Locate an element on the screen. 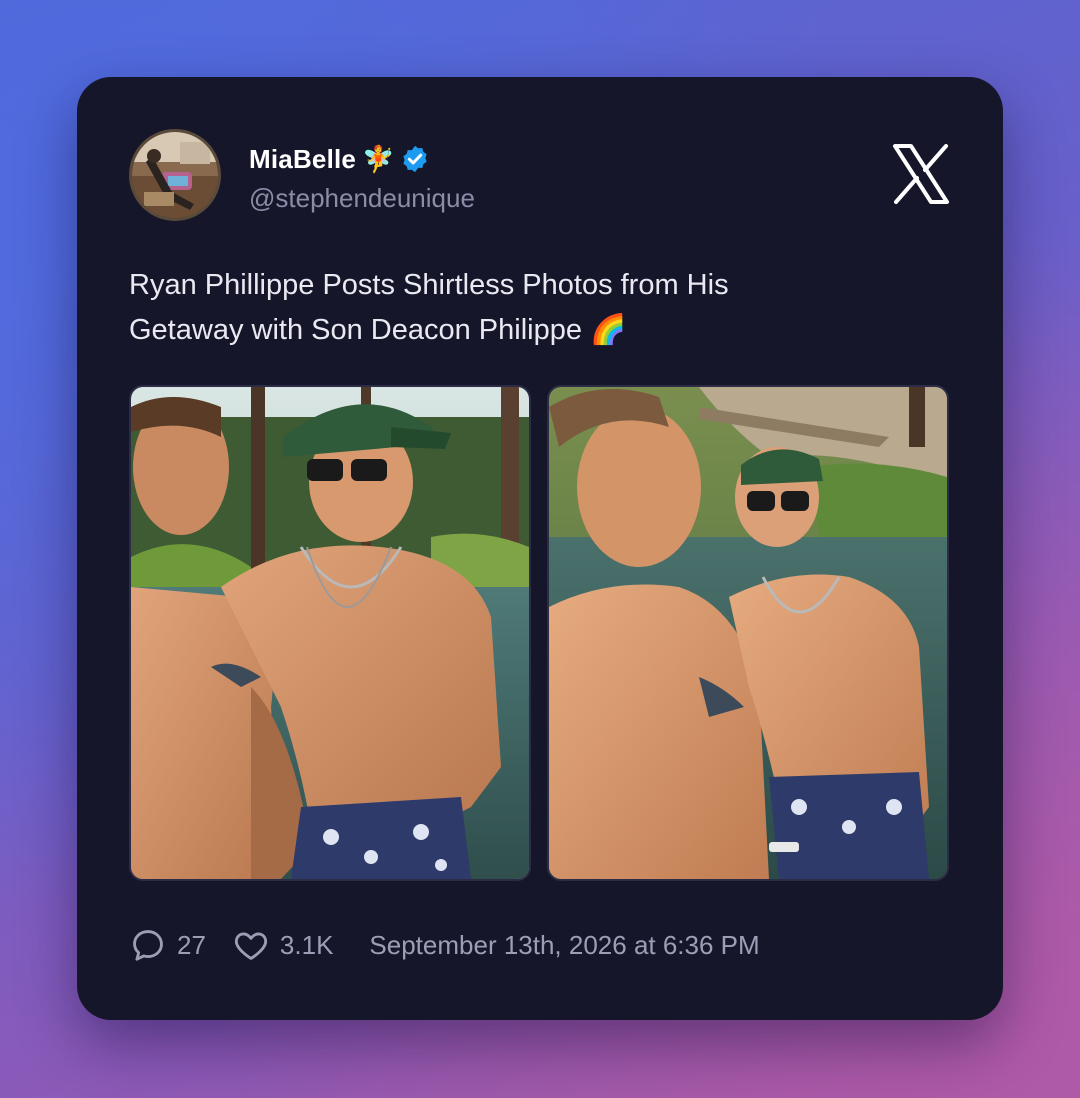 The image size is (1080, 1098). avatar-image is located at coordinates (175, 175).